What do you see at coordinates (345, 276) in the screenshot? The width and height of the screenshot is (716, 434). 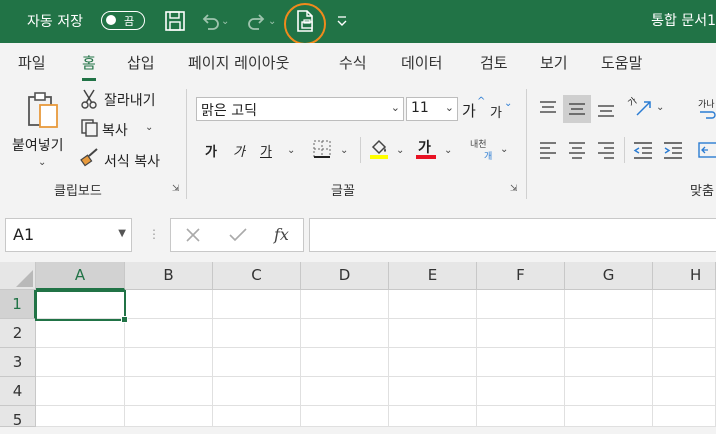 I see `column-header-d: D` at bounding box center [345, 276].